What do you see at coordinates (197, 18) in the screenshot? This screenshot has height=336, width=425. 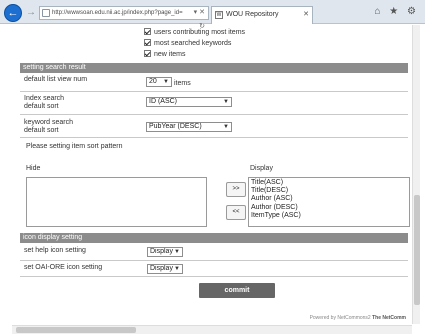 I see `address-buttons: ▾ ✕ ↻` at bounding box center [197, 18].